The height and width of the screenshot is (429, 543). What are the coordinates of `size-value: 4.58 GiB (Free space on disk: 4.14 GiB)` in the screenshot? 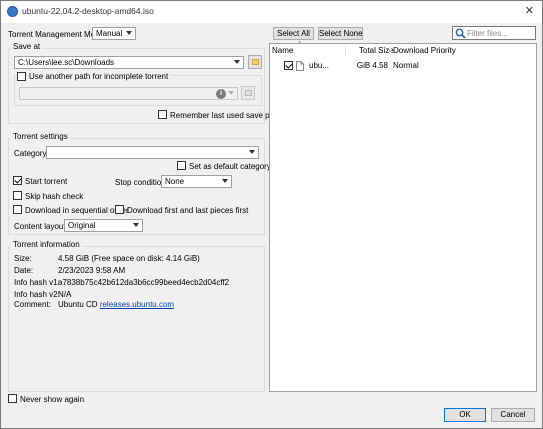 It's located at (129, 258).